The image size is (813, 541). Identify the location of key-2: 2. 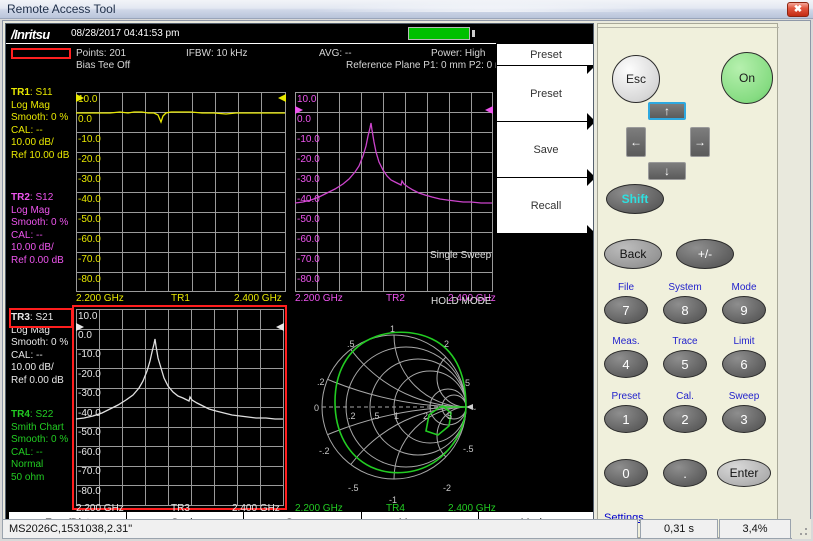
(685, 419).